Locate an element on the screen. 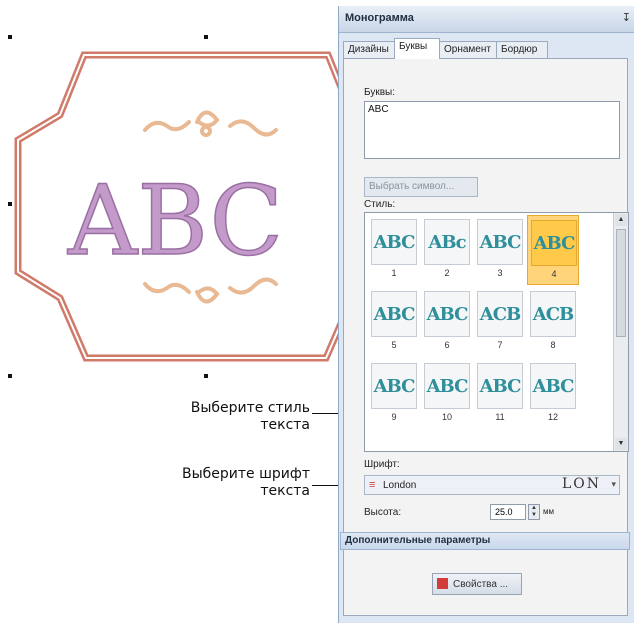 This screenshot has height=623, width=637. style-option: ABC 4 is located at coordinates (553, 250).